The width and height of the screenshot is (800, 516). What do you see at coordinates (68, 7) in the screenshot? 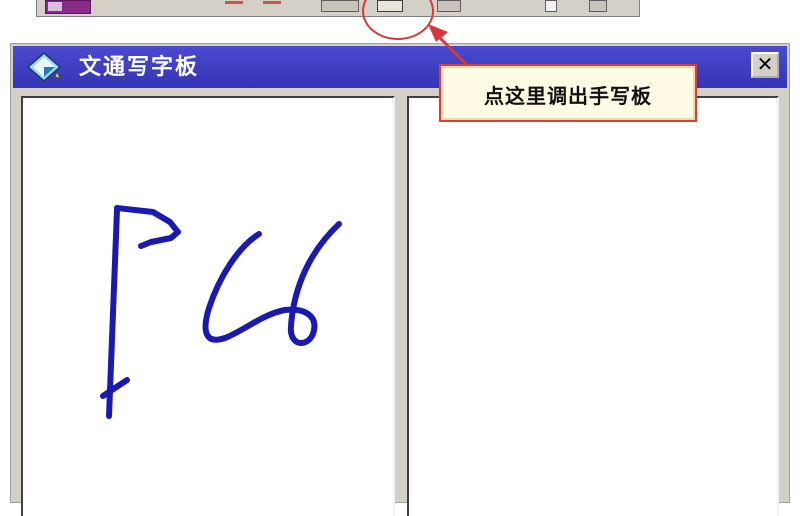
I see `word-app-icon` at bounding box center [68, 7].